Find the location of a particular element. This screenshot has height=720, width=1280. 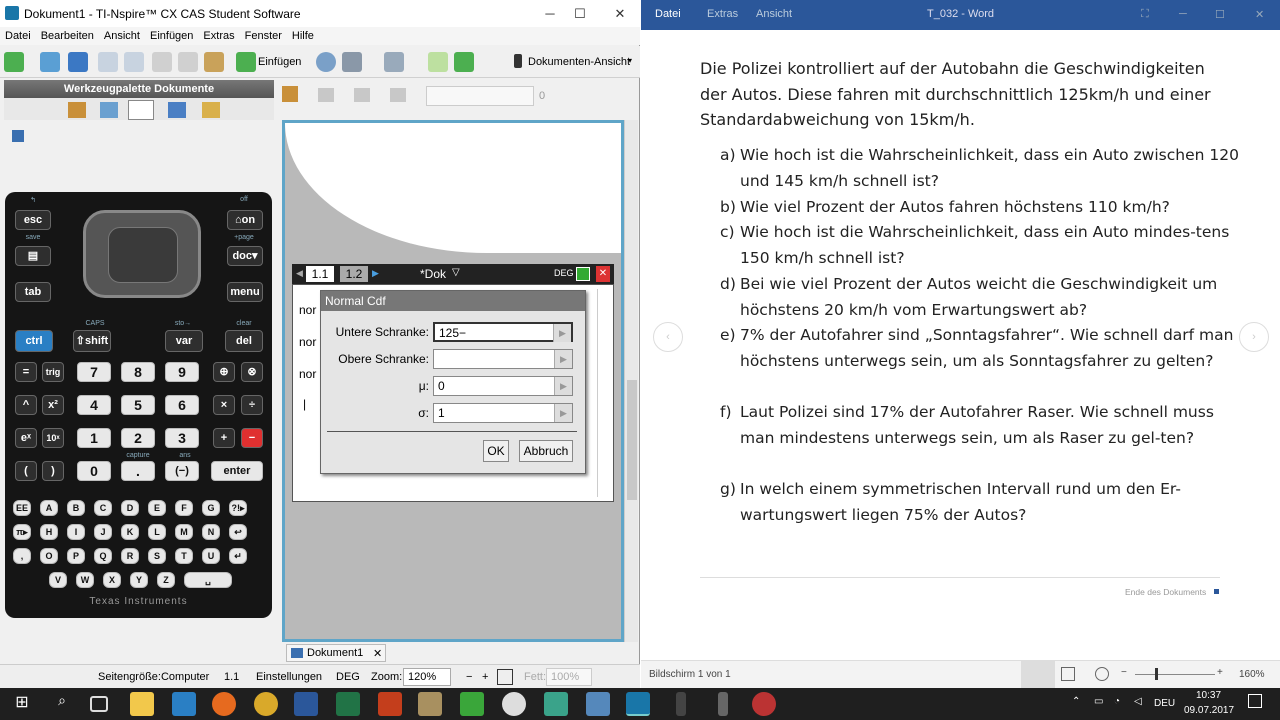

key-alpha: E is located at coordinates (157, 508).